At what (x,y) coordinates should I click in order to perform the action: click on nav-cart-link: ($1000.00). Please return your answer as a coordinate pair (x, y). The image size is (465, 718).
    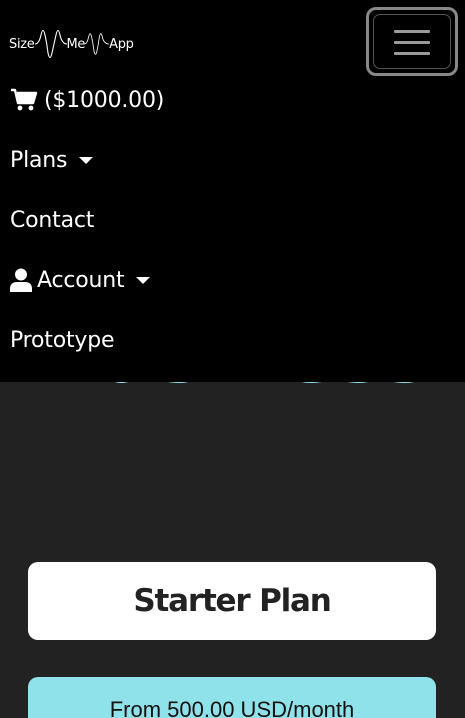
    Looking at the image, I should click on (87, 100).